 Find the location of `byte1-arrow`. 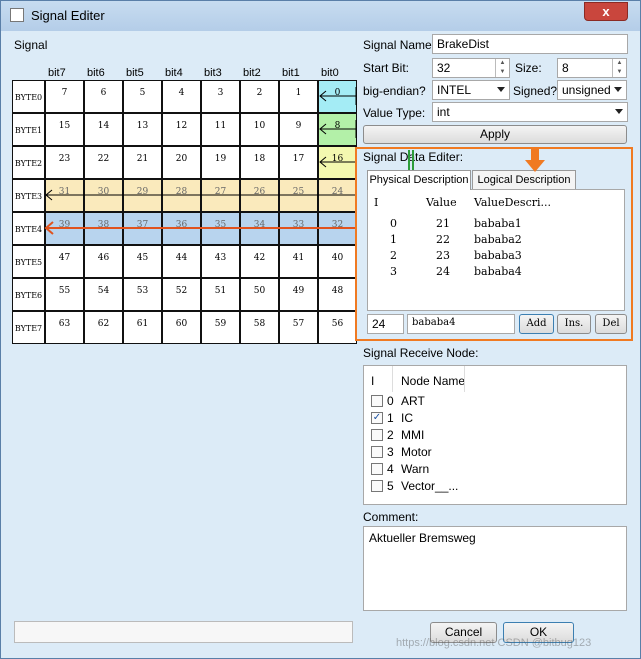

byte1-arrow is located at coordinates (338, 129).